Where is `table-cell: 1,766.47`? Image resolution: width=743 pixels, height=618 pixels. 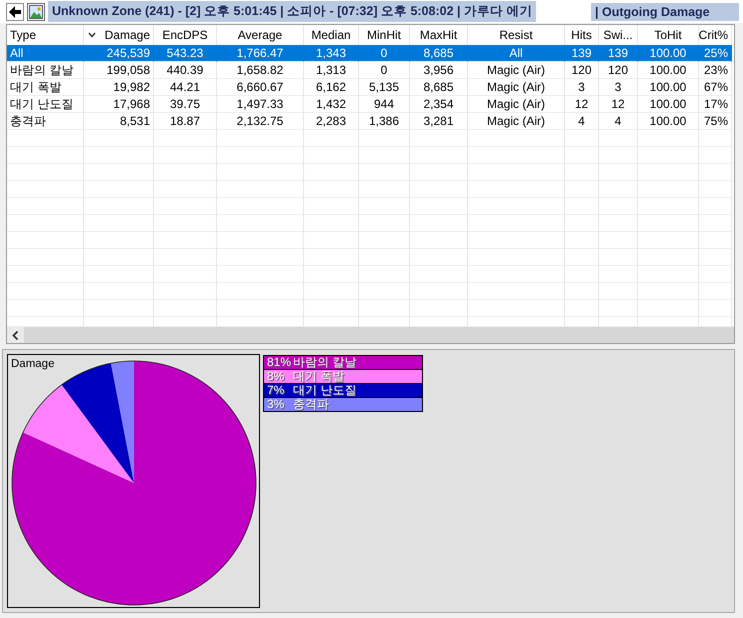
table-cell: 1,766.47 is located at coordinates (260, 53).